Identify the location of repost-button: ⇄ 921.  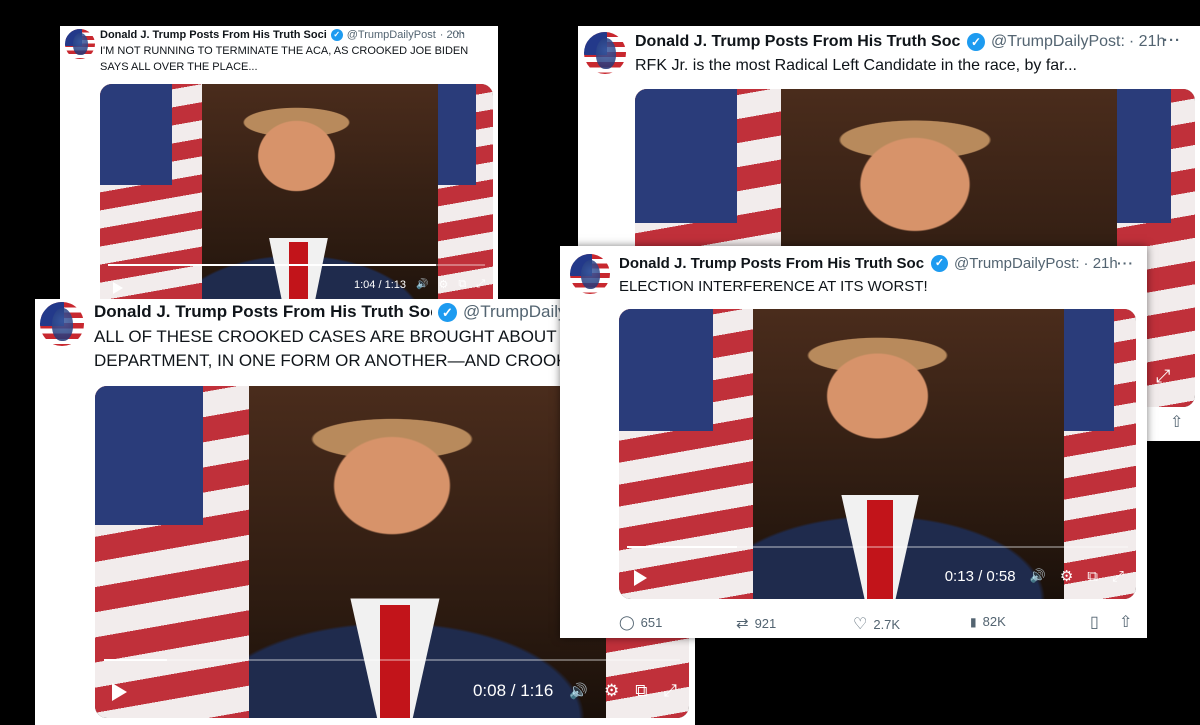
(756, 623).